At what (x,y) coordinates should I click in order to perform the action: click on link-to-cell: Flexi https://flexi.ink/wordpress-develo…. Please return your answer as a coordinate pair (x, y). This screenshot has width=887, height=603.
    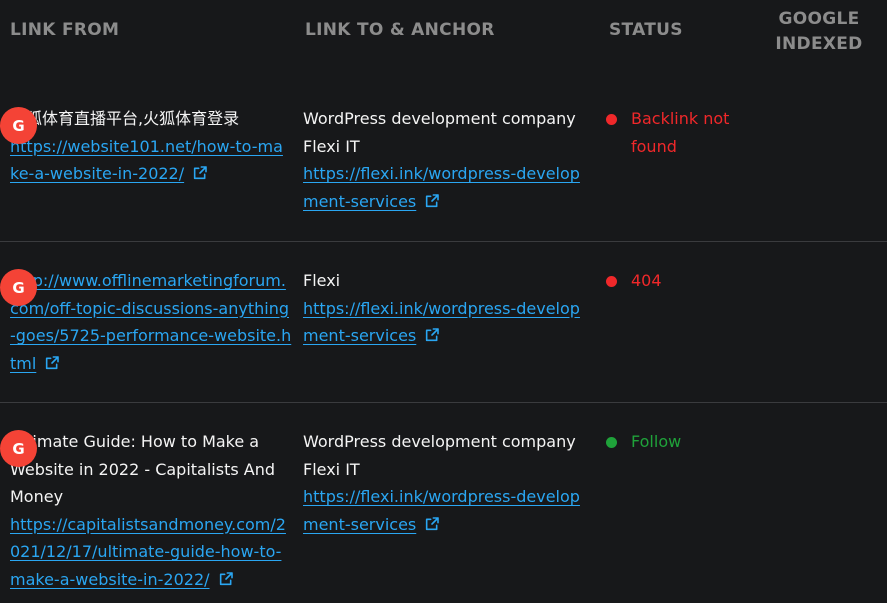
    Looking at the image, I should click on (448, 308).